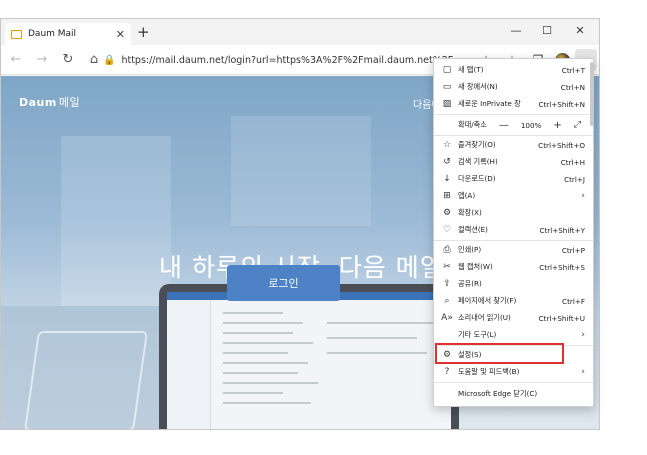  I want to click on menu-item-label: Microsoft Edge 닫기(C), so click(498, 393).